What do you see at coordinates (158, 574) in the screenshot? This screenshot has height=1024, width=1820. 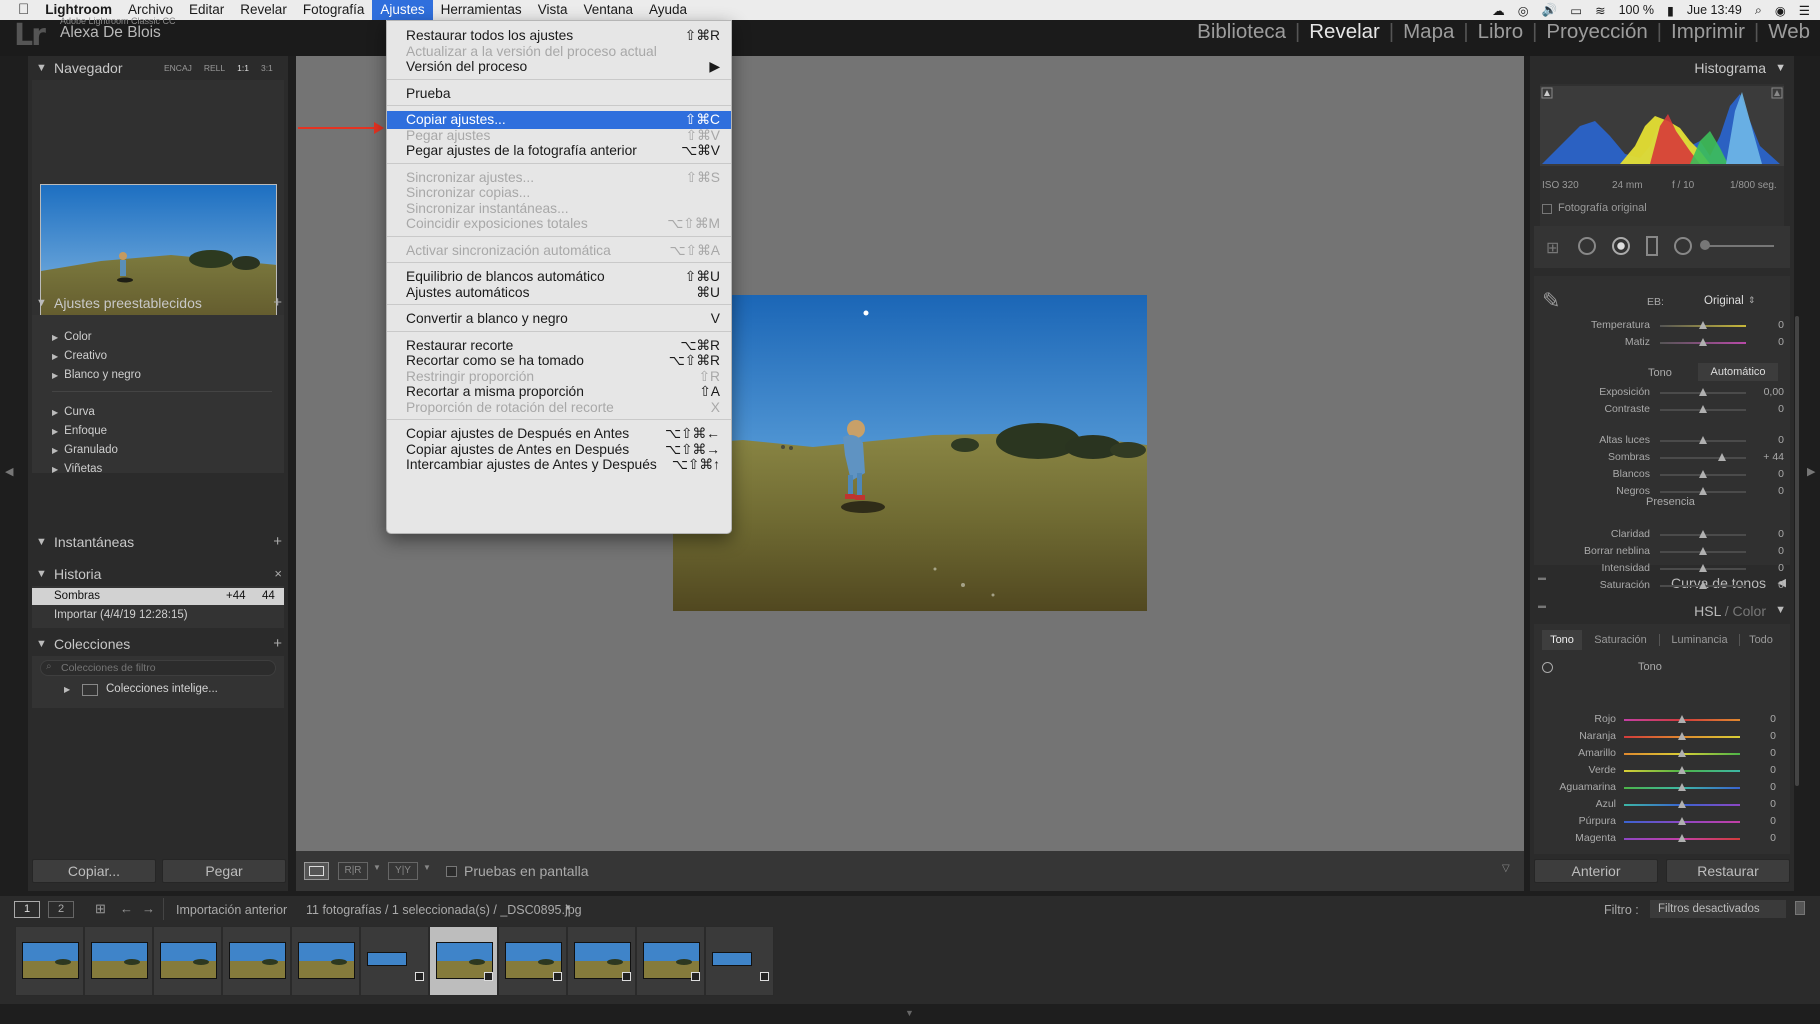 I see `history-header: ▼ Historia ×` at bounding box center [158, 574].